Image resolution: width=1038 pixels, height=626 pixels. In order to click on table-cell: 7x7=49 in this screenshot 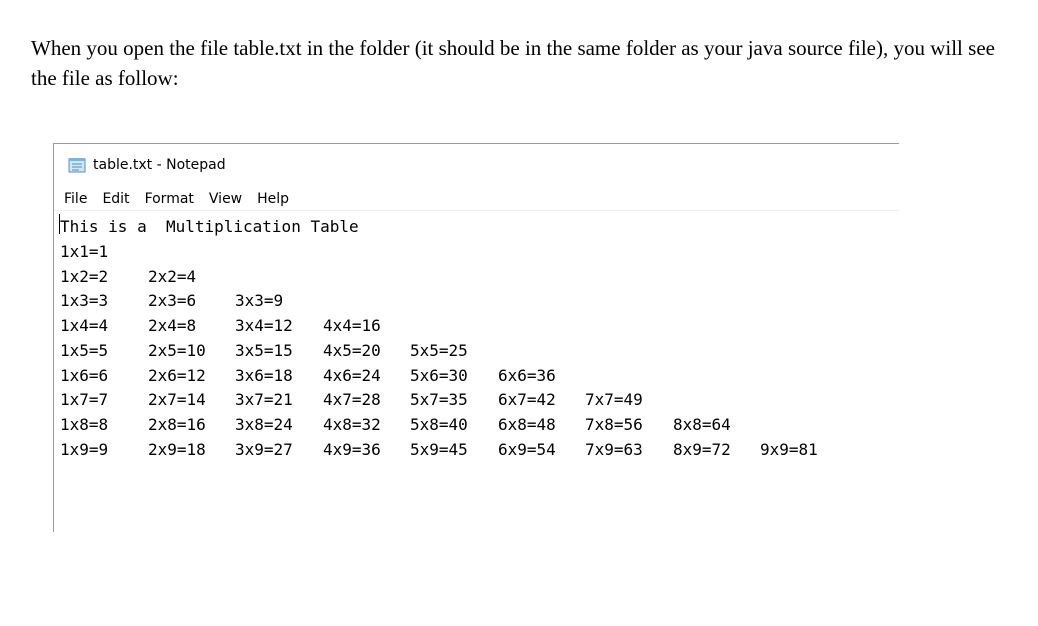, I will do `click(614, 400)`.